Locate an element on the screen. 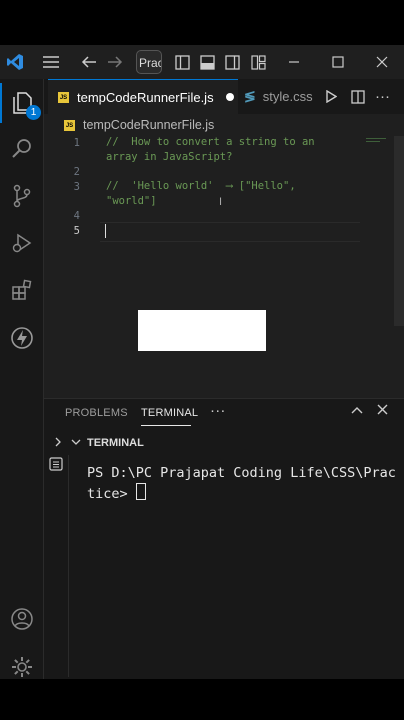 This screenshot has height=720, width=404. editor-scrollbar is located at coordinates (399, 231).